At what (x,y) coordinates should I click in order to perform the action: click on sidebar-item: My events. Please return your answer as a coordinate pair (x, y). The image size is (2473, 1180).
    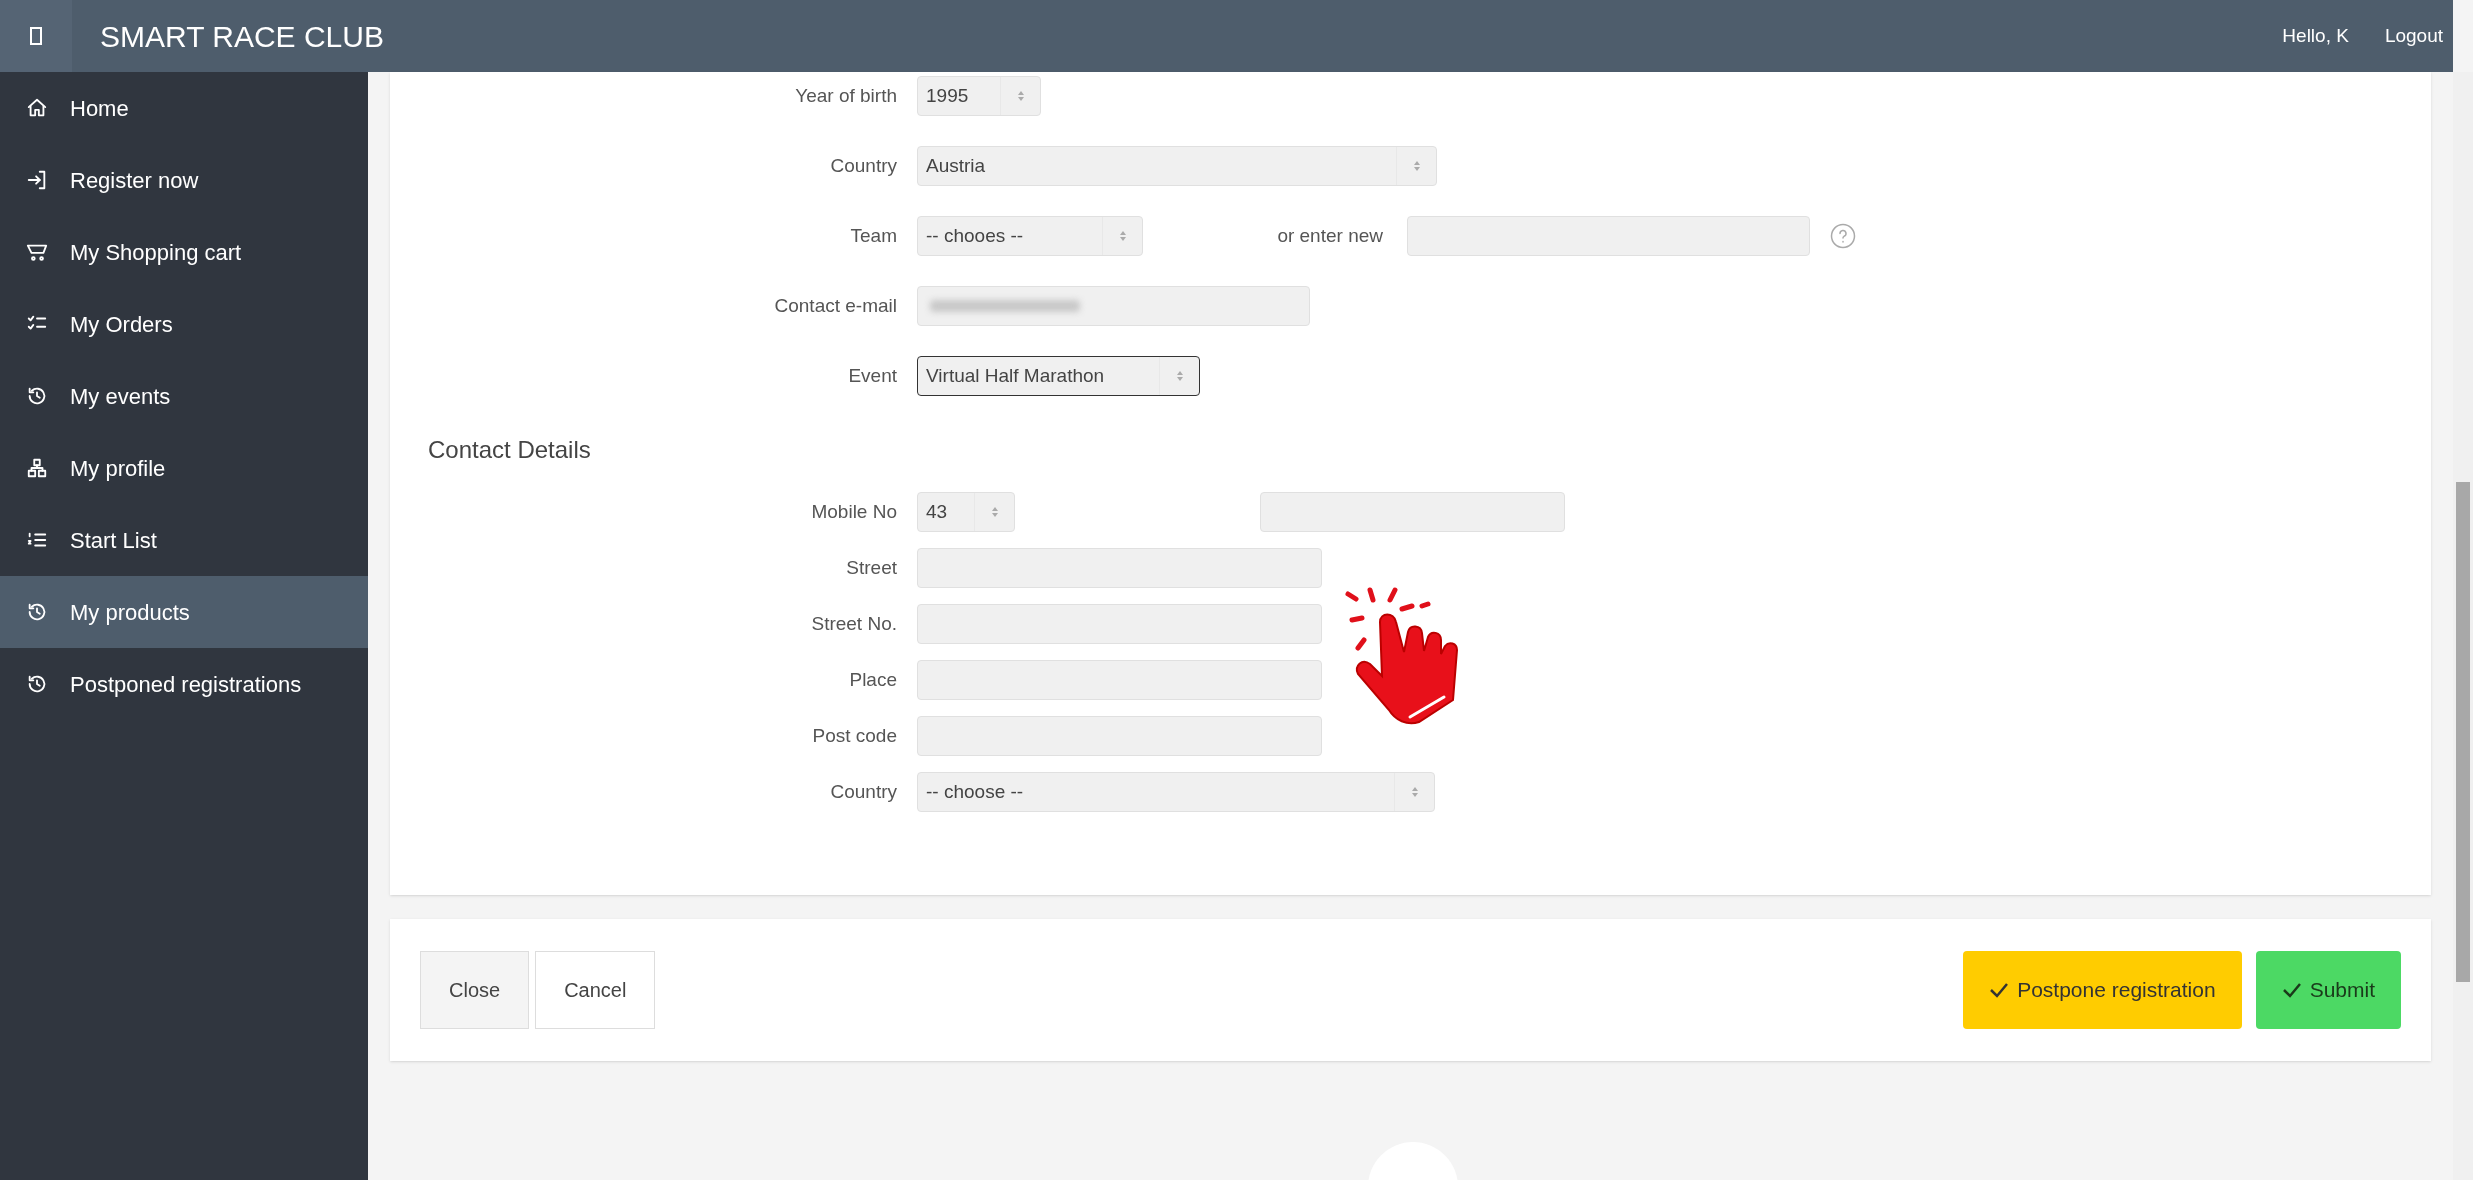
    Looking at the image, I should click on (184, 396).